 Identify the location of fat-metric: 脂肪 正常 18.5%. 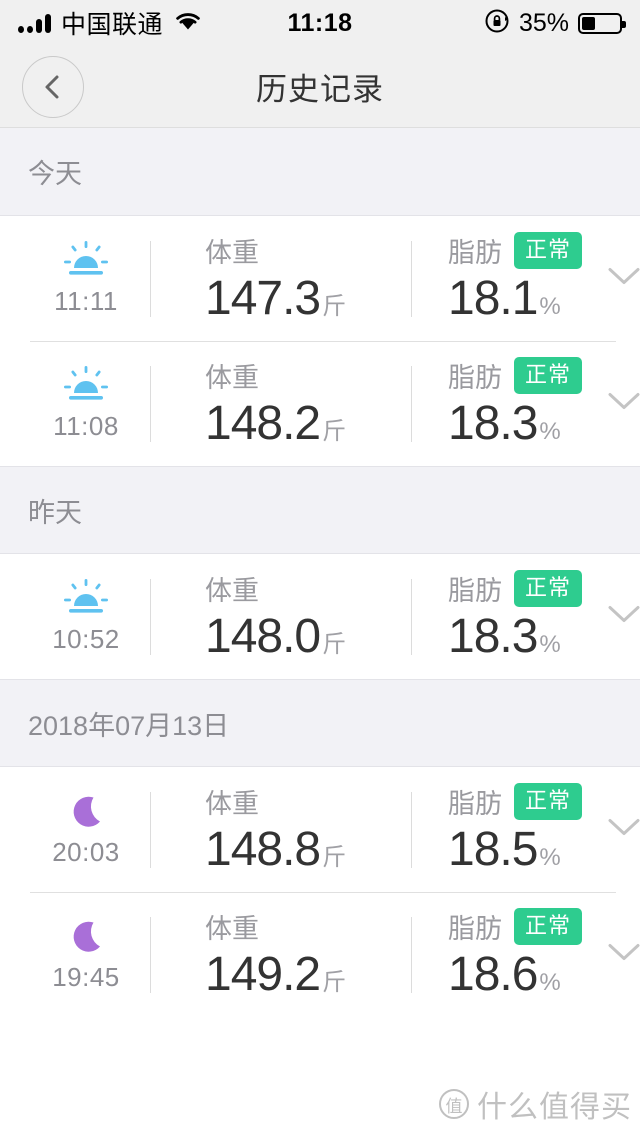
(517, 829).